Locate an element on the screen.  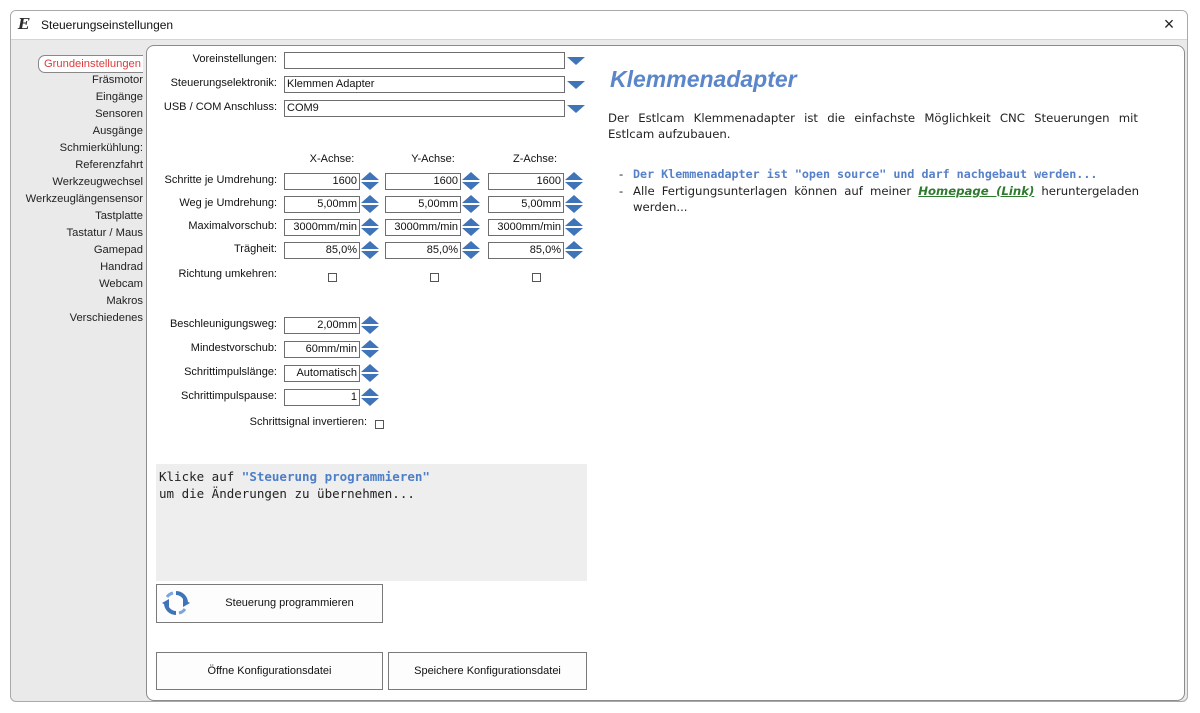
window-title: Steuerungseinstellungen is located at coordinates (107, 25).